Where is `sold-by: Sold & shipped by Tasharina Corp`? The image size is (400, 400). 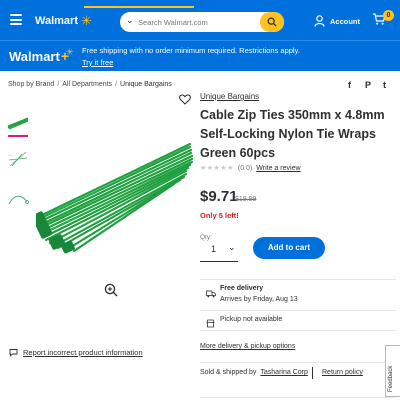
sold-by: Sold & shipped by Tasharina Corp is located at coordinates (254, 372).